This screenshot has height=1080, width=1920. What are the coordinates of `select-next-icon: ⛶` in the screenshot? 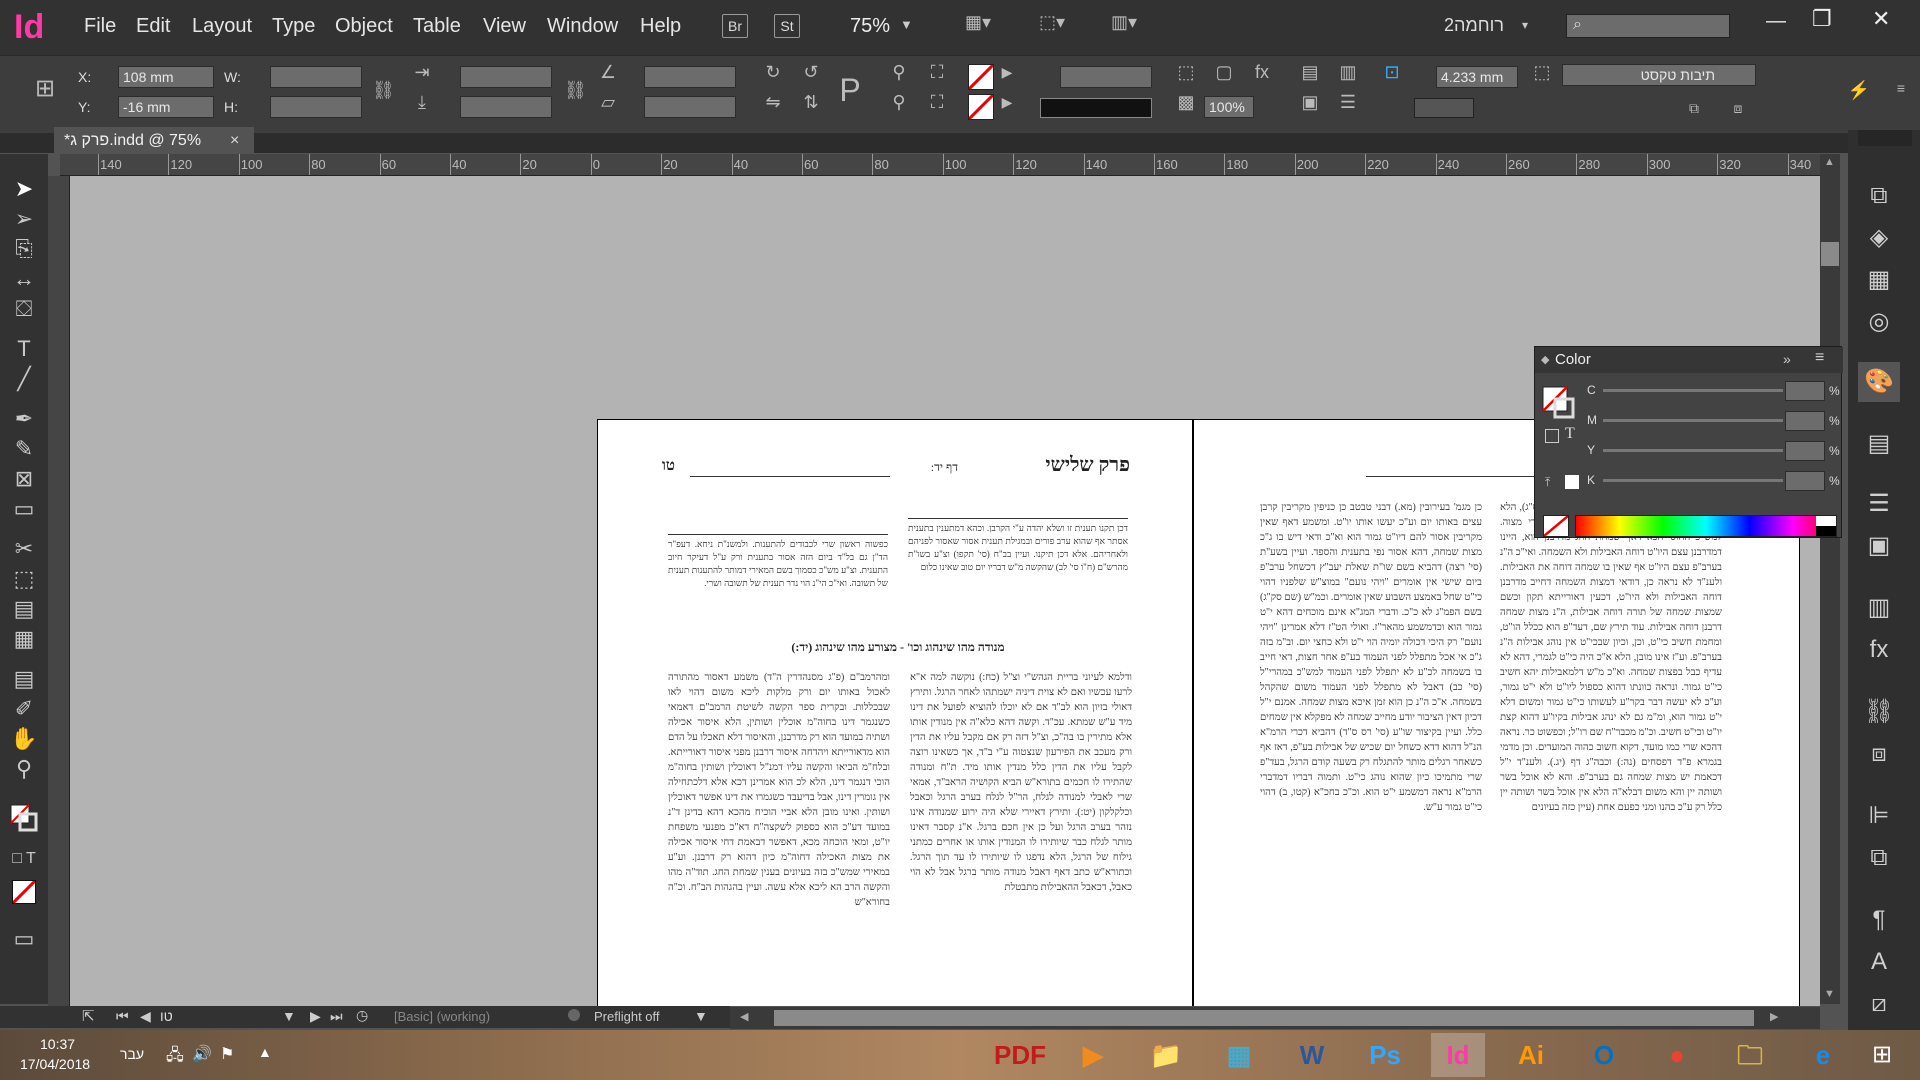 It's located at (937, 102).